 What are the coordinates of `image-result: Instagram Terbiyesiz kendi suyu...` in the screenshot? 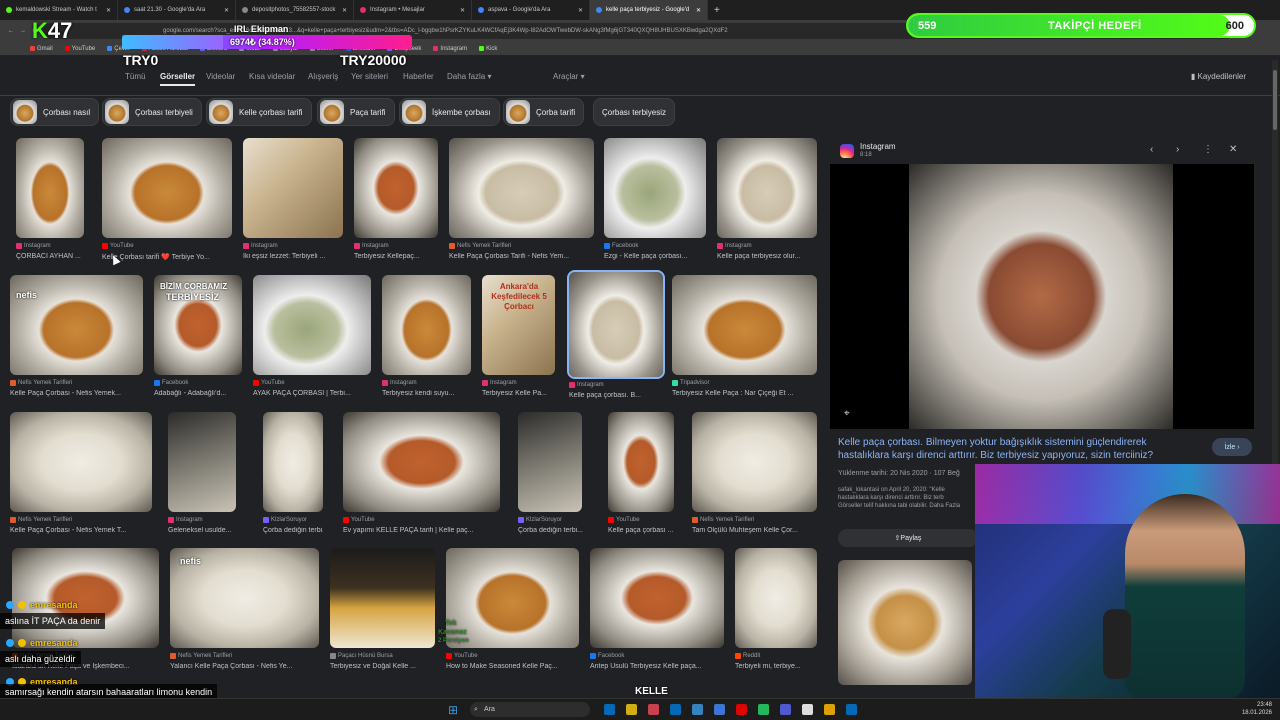 It's located at (426, 340).